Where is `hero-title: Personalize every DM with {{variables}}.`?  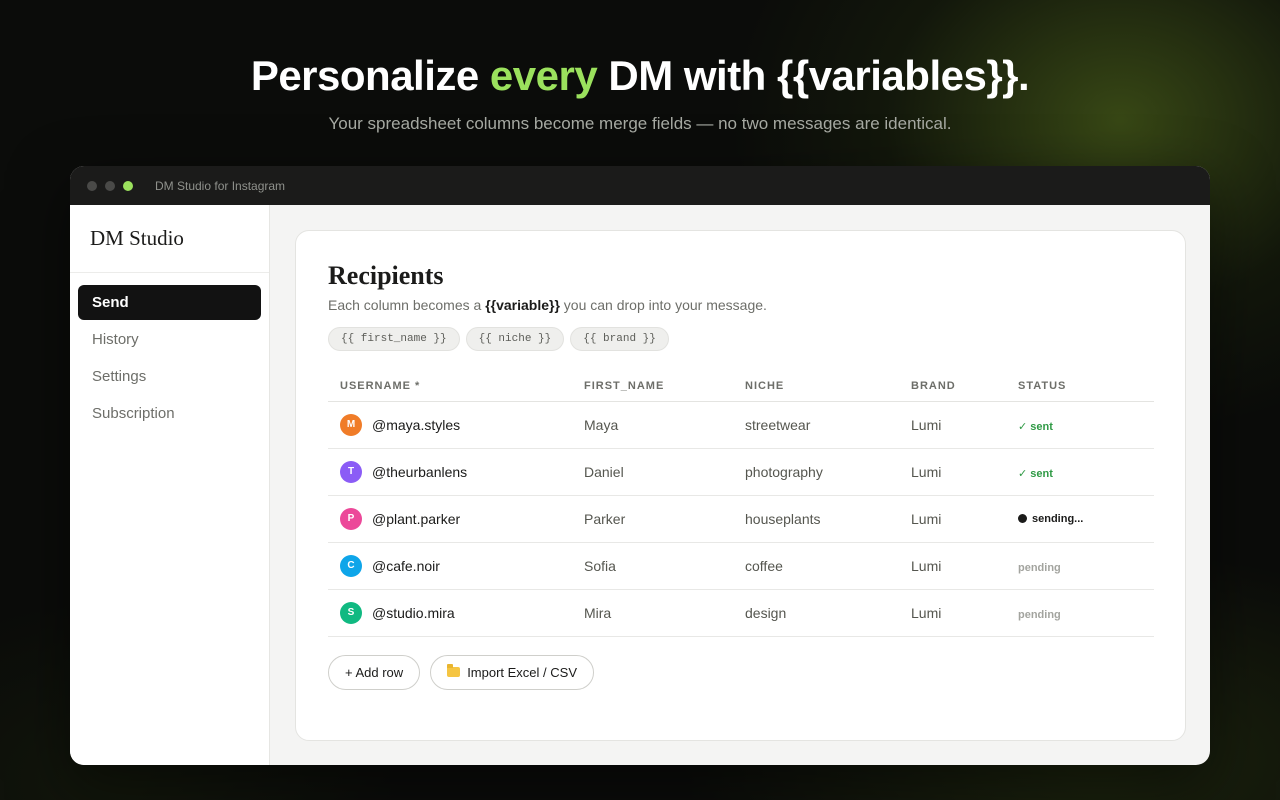 hero-title: Personalize every DM with {{variables}}. is located at coordinates (640, 76).